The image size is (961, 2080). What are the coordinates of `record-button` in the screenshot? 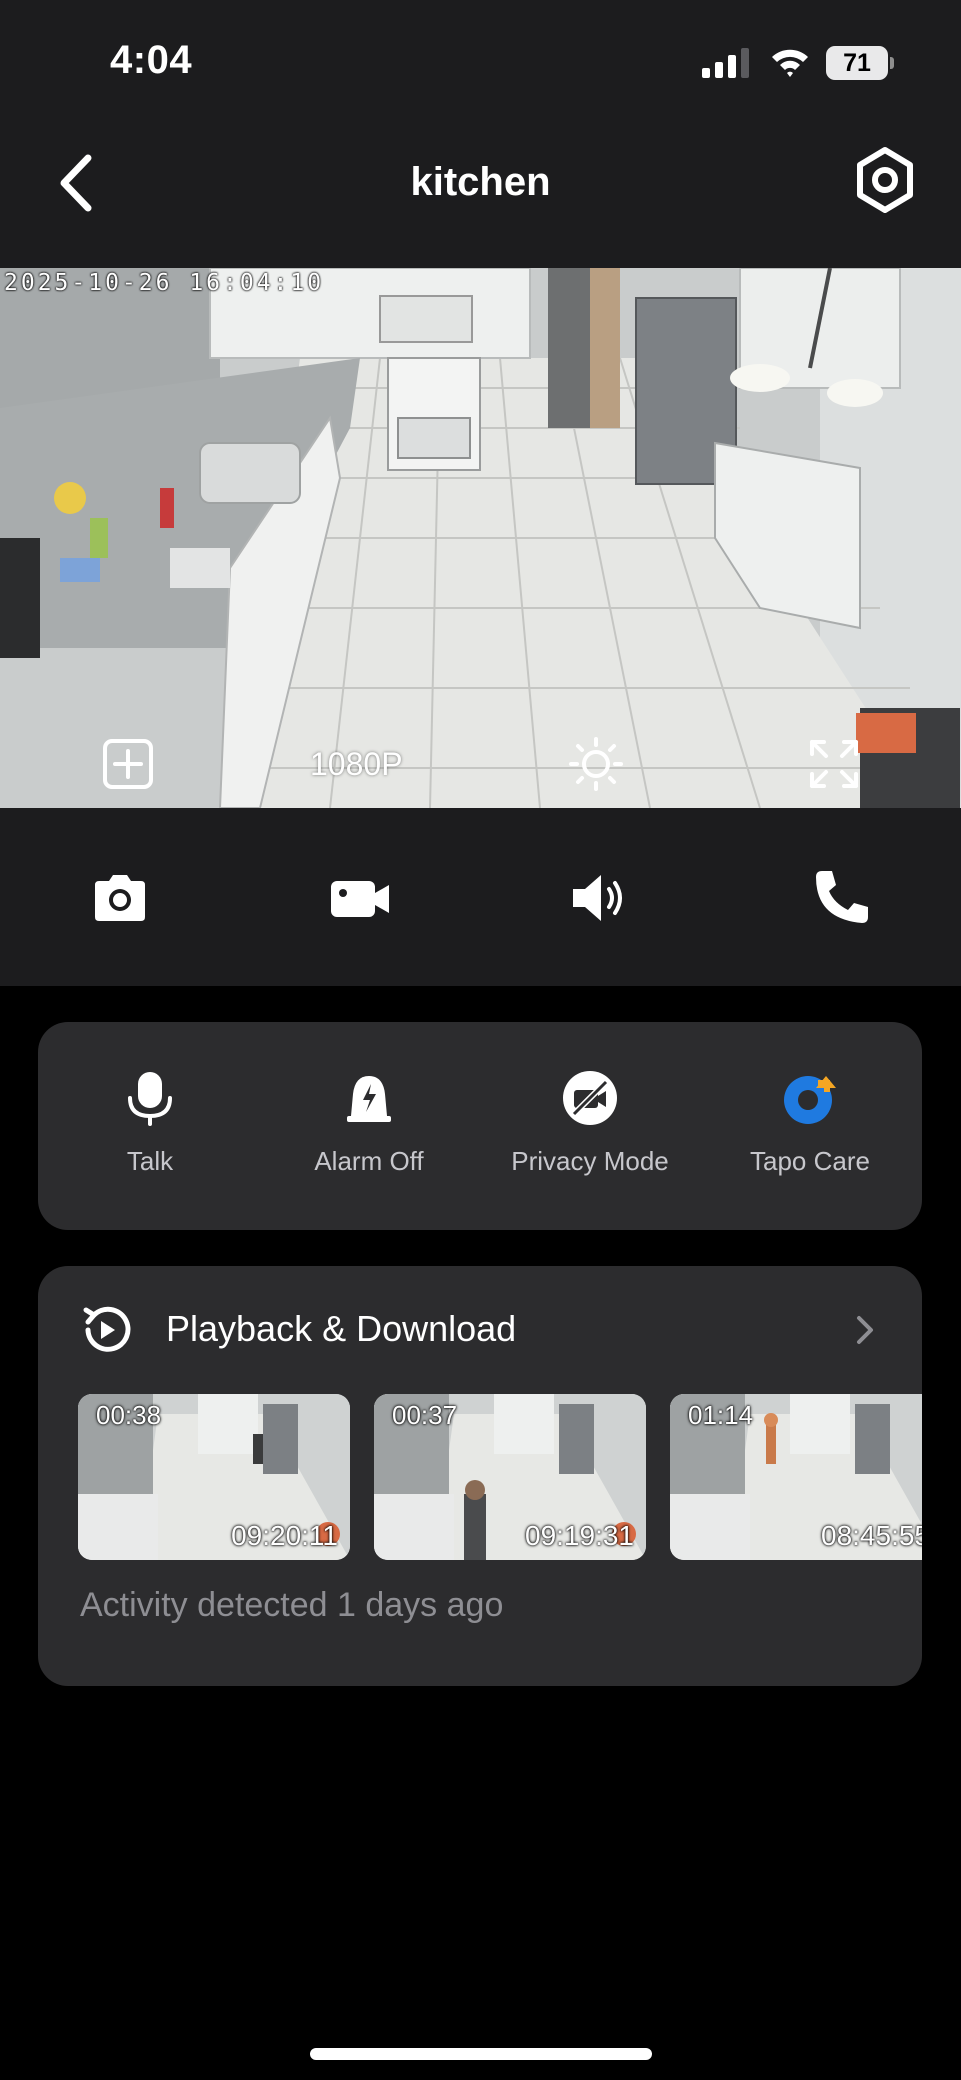 It's located at (360, 898).